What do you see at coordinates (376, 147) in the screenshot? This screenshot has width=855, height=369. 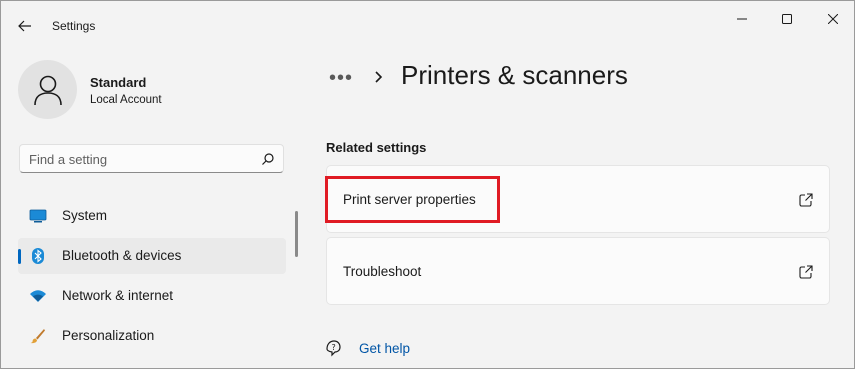 I see `section-title: Related settings` at bounding box center [376, 147].